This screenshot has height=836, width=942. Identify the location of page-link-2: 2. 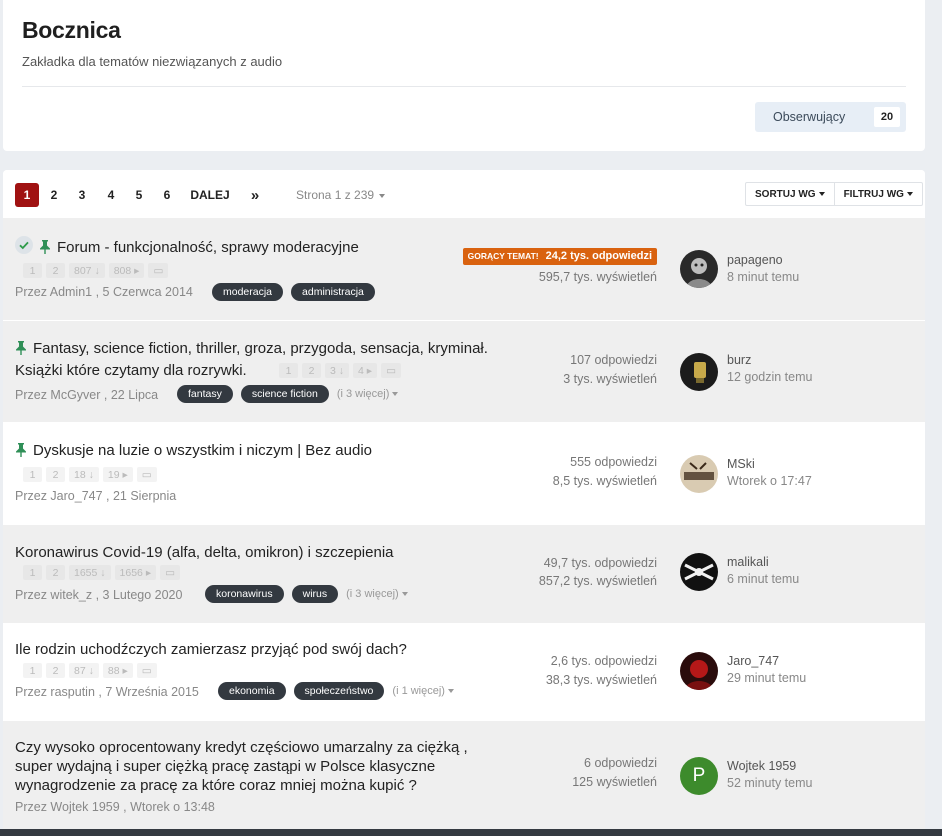
(54, 195).